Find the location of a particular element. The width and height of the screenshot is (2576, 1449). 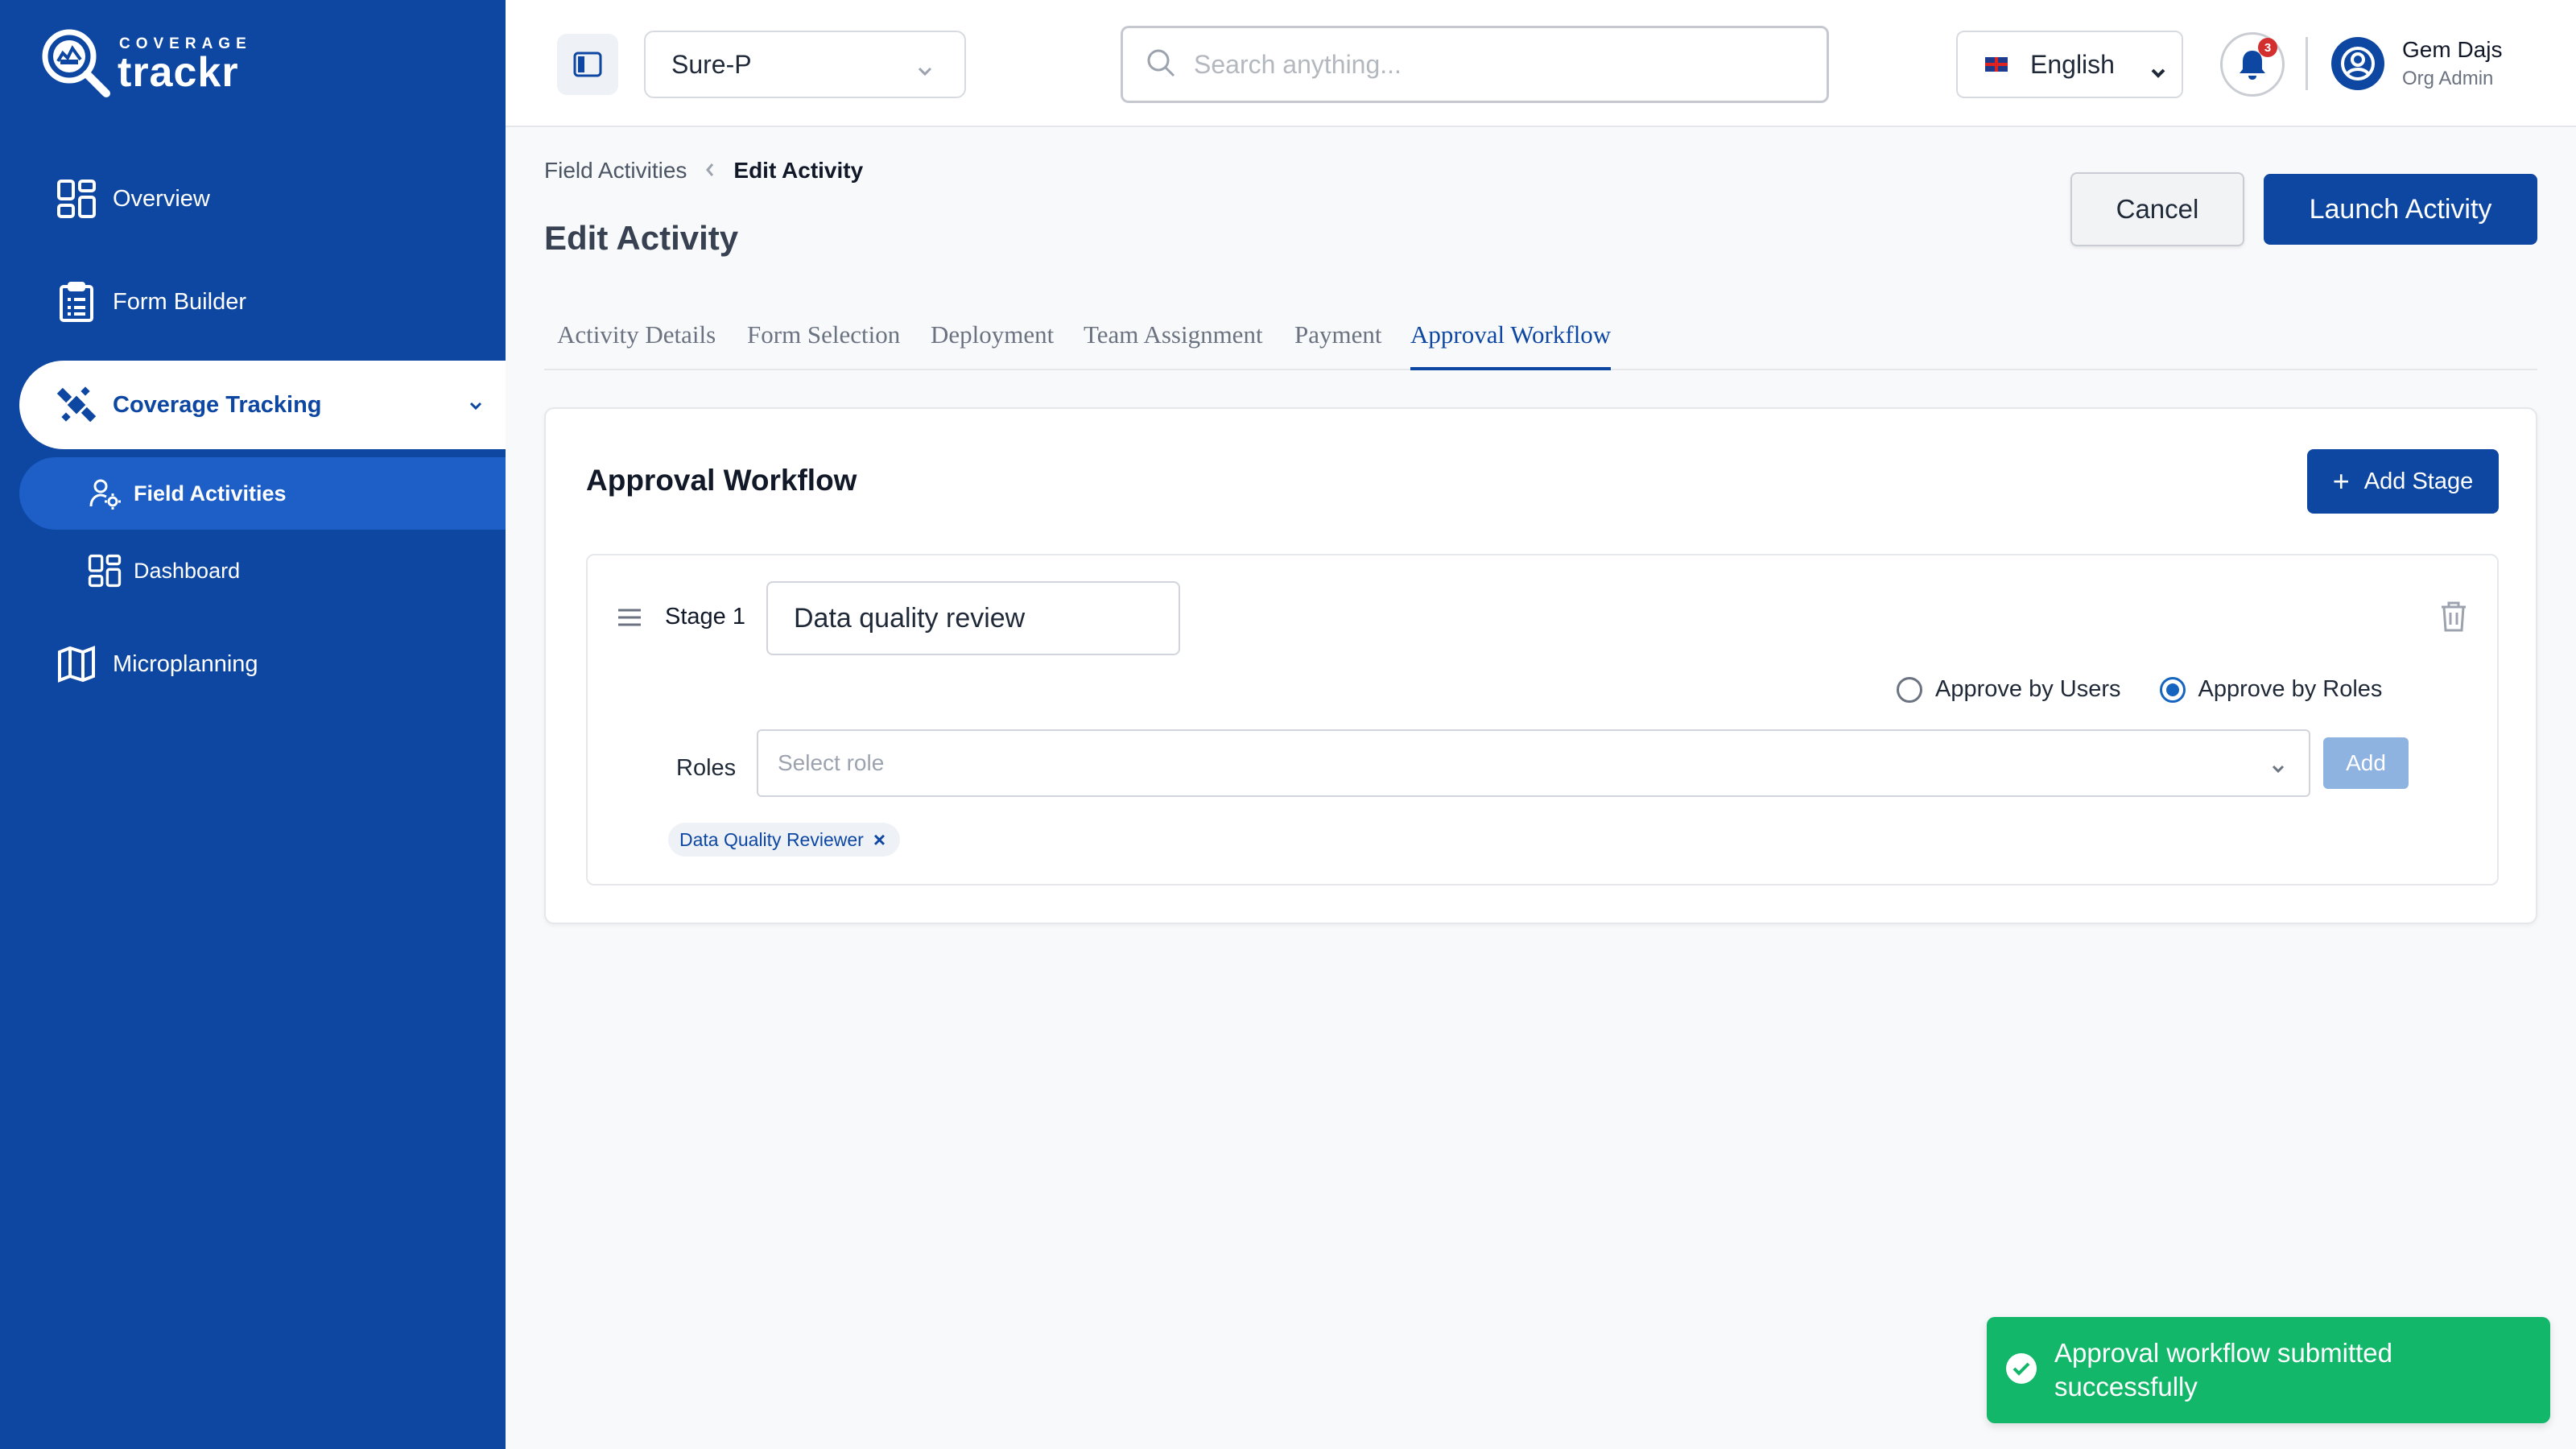

role-chip: Data Quality Reviewer × is located at coordinates (784, 840).